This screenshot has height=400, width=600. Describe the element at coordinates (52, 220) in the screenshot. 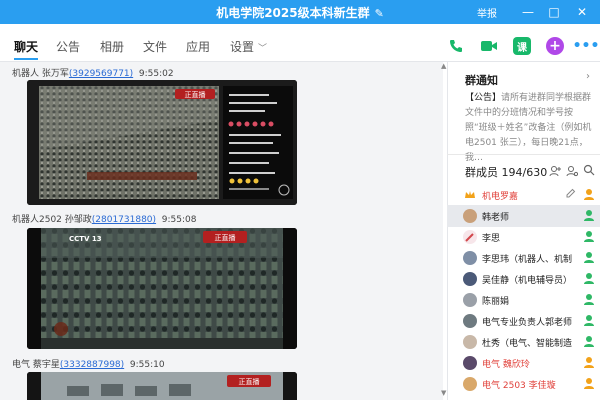

I see `sender-name: 机器人2502 孙邹政` at that location.